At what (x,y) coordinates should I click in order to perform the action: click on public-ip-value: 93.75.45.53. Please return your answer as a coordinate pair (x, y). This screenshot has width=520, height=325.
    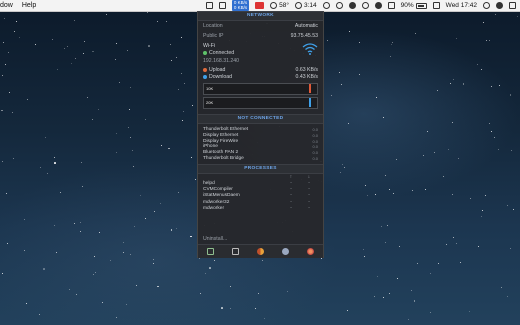
    Looking at the image, I should click on (304, 36).